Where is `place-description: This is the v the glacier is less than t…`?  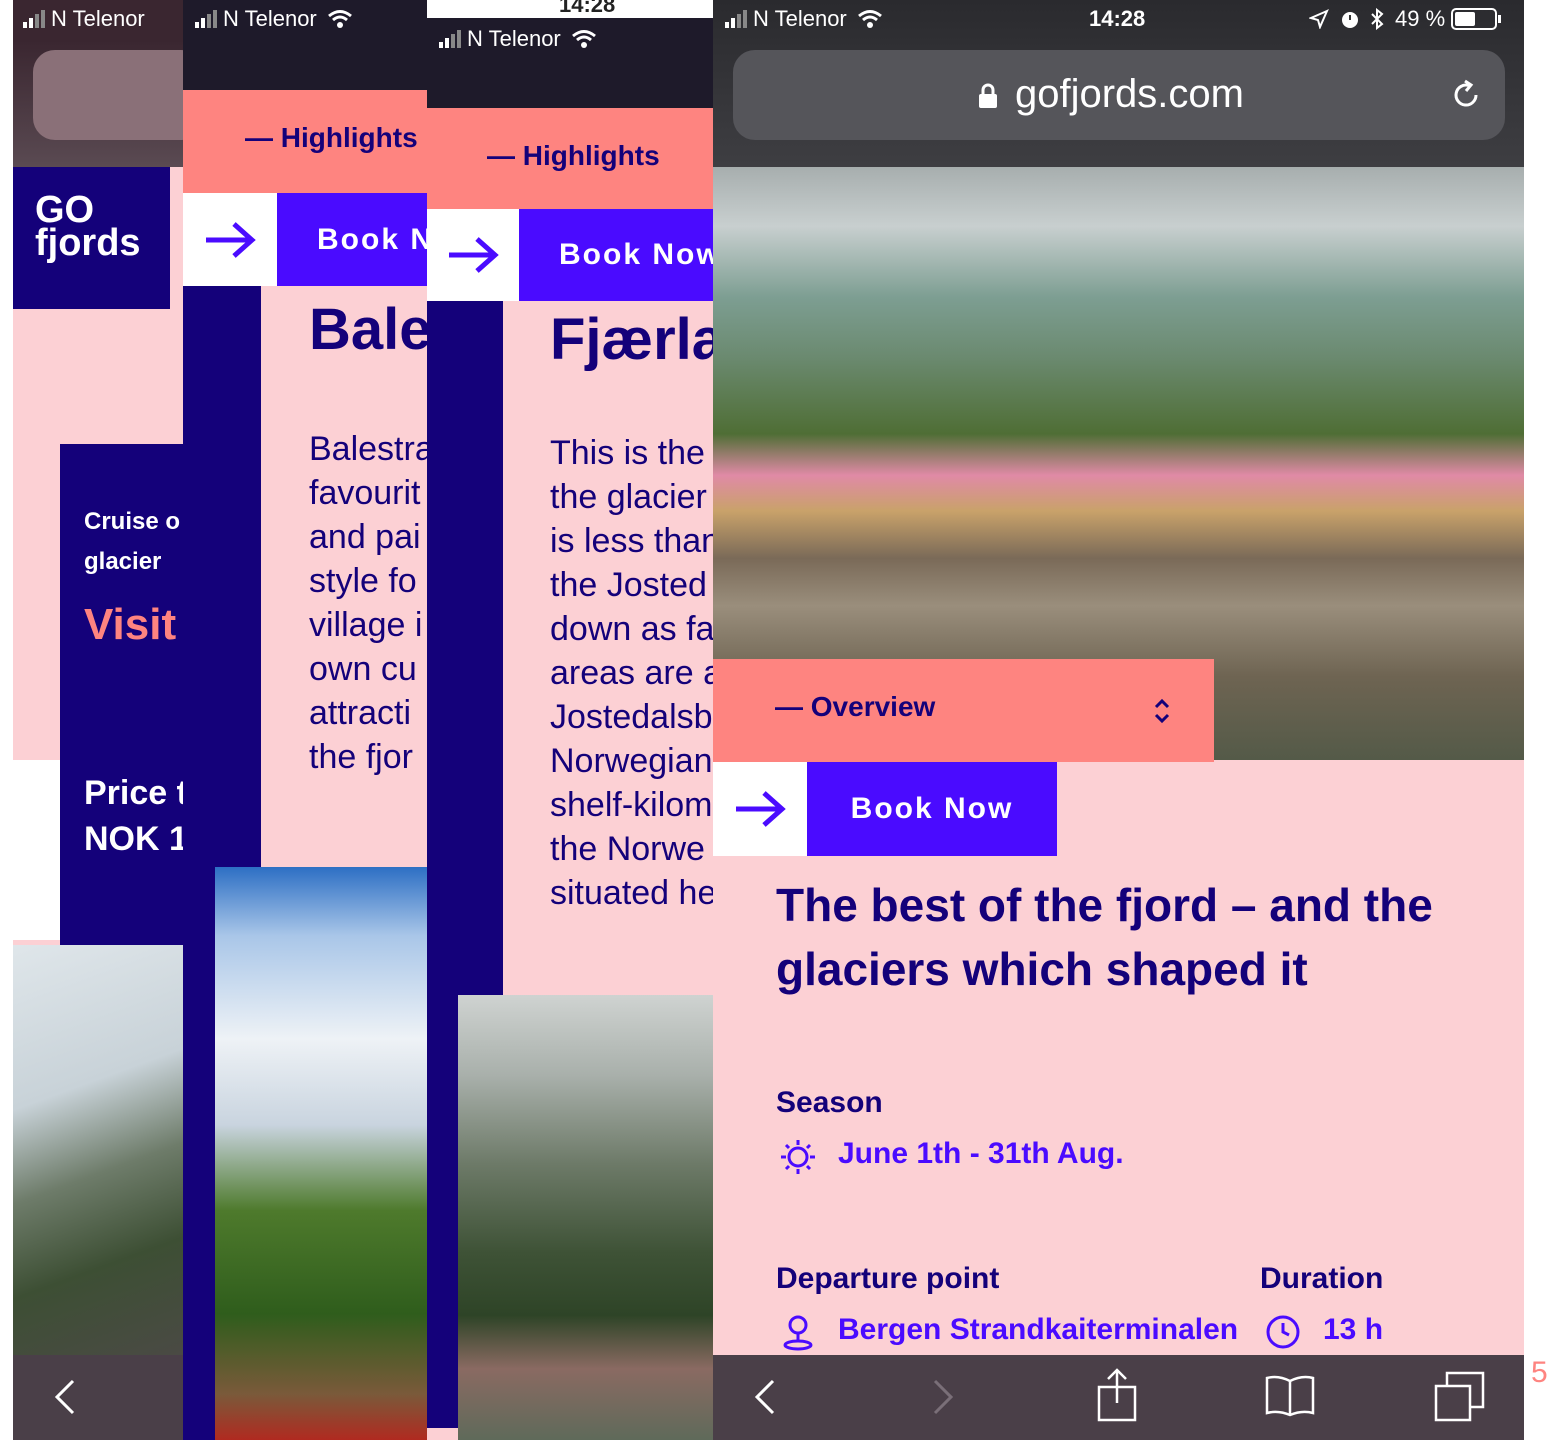
place-description: This is the v the glacier is less than t… is located at coordinates (631, 673).